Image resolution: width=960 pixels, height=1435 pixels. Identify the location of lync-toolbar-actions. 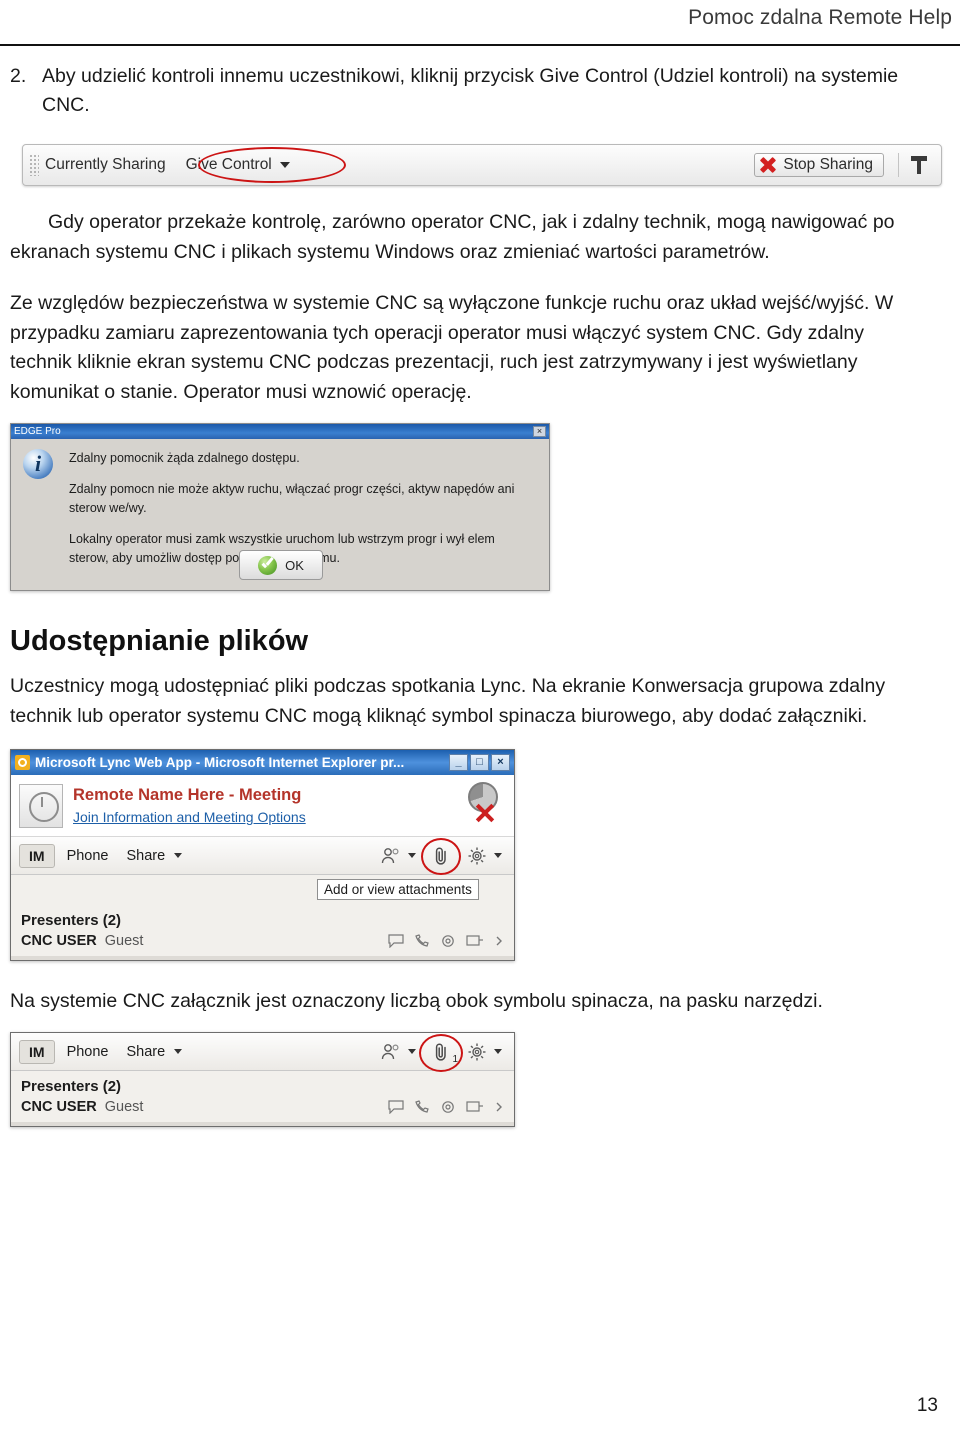
(443, 856).